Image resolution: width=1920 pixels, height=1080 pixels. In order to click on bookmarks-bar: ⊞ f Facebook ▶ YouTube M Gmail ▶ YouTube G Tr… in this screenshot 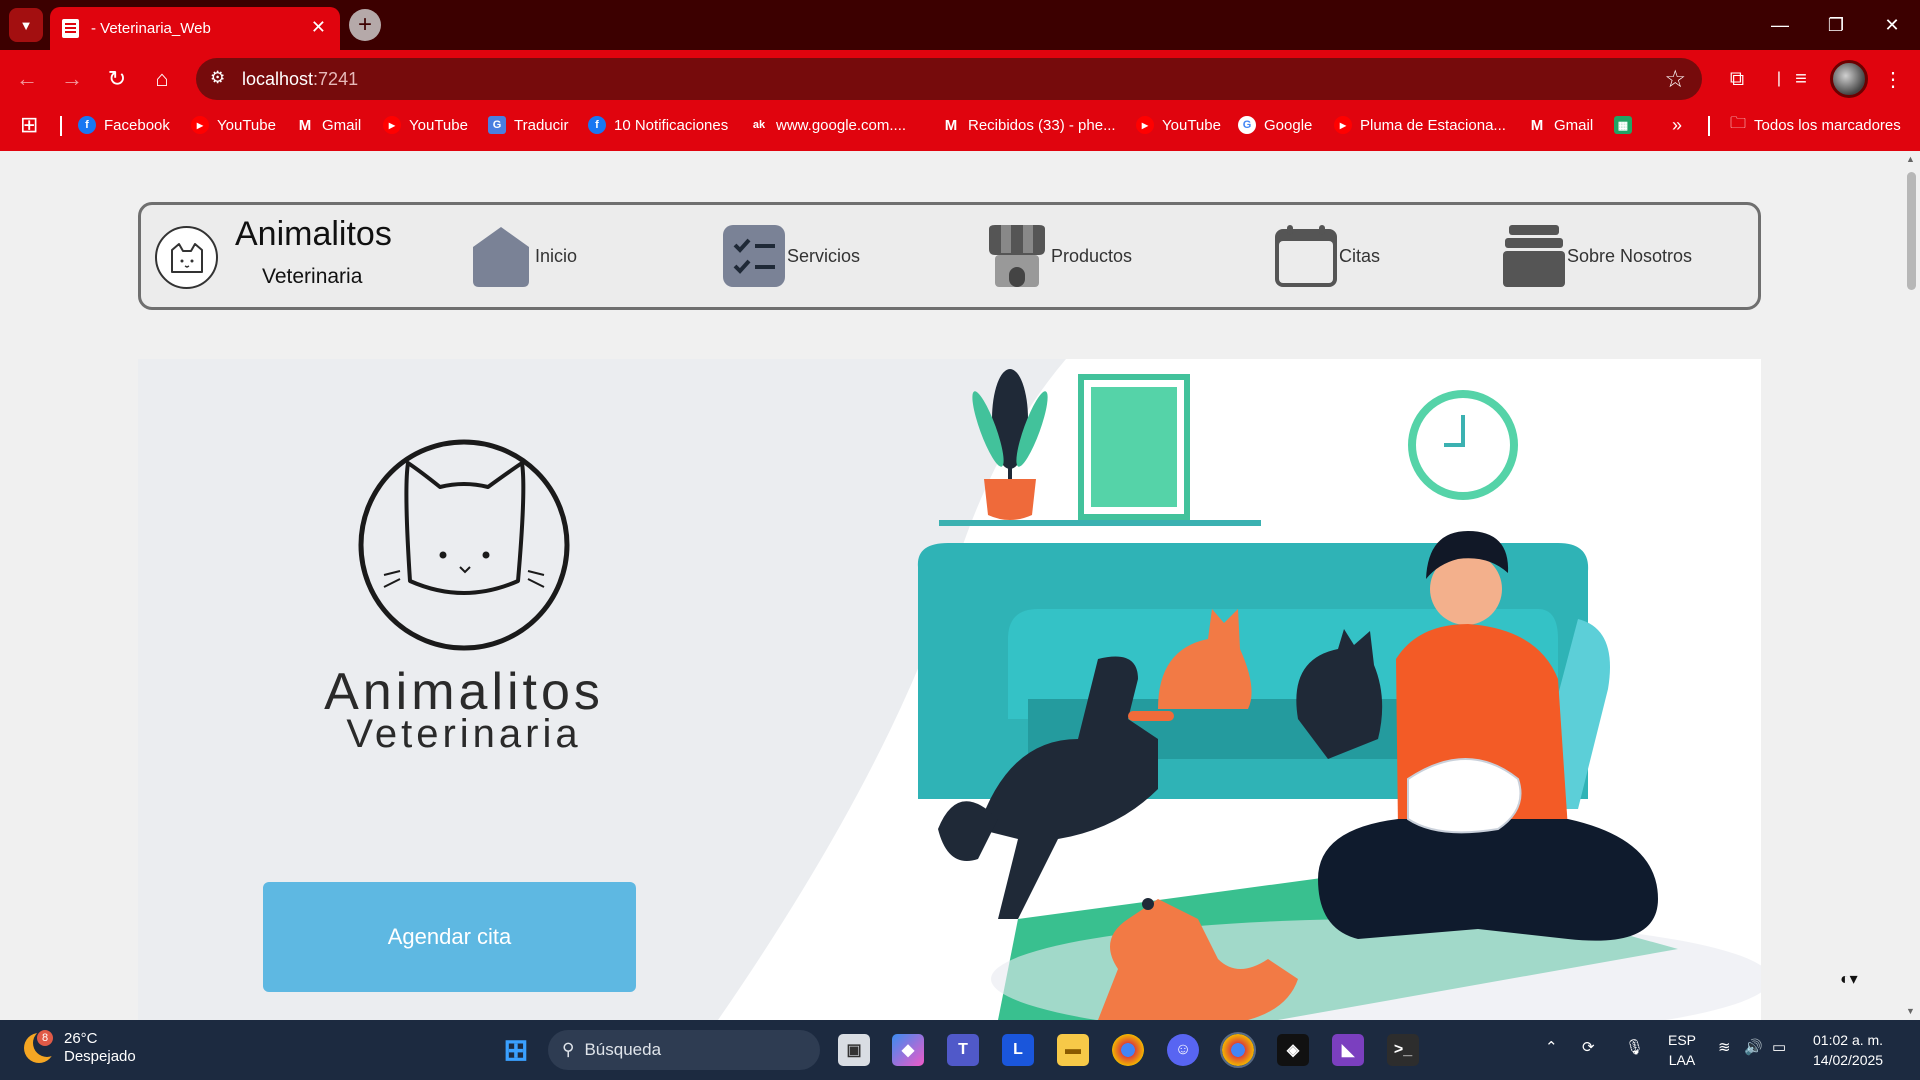, I will do `click(960, 129)`.